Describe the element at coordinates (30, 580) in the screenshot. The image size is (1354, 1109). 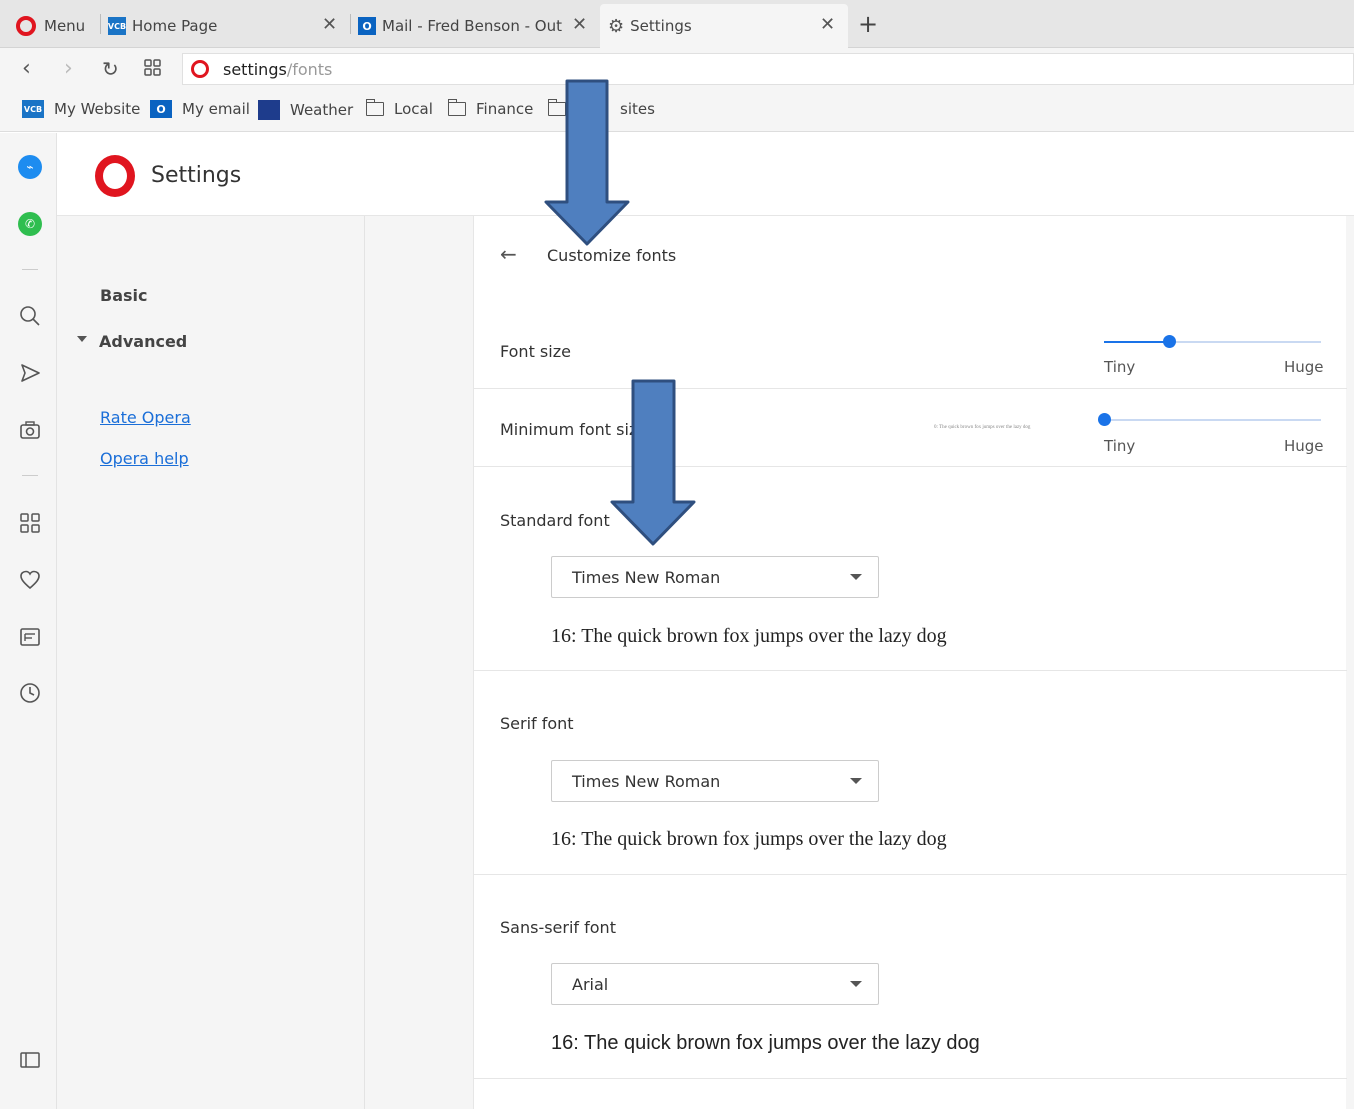
I see `heart-icon` at that location.